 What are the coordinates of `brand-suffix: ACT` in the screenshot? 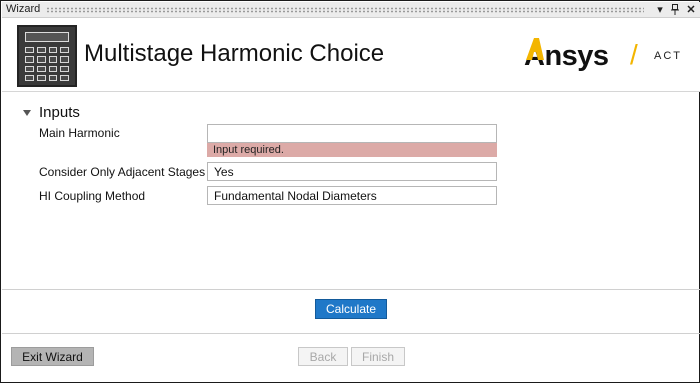 It's located at (668, 56).